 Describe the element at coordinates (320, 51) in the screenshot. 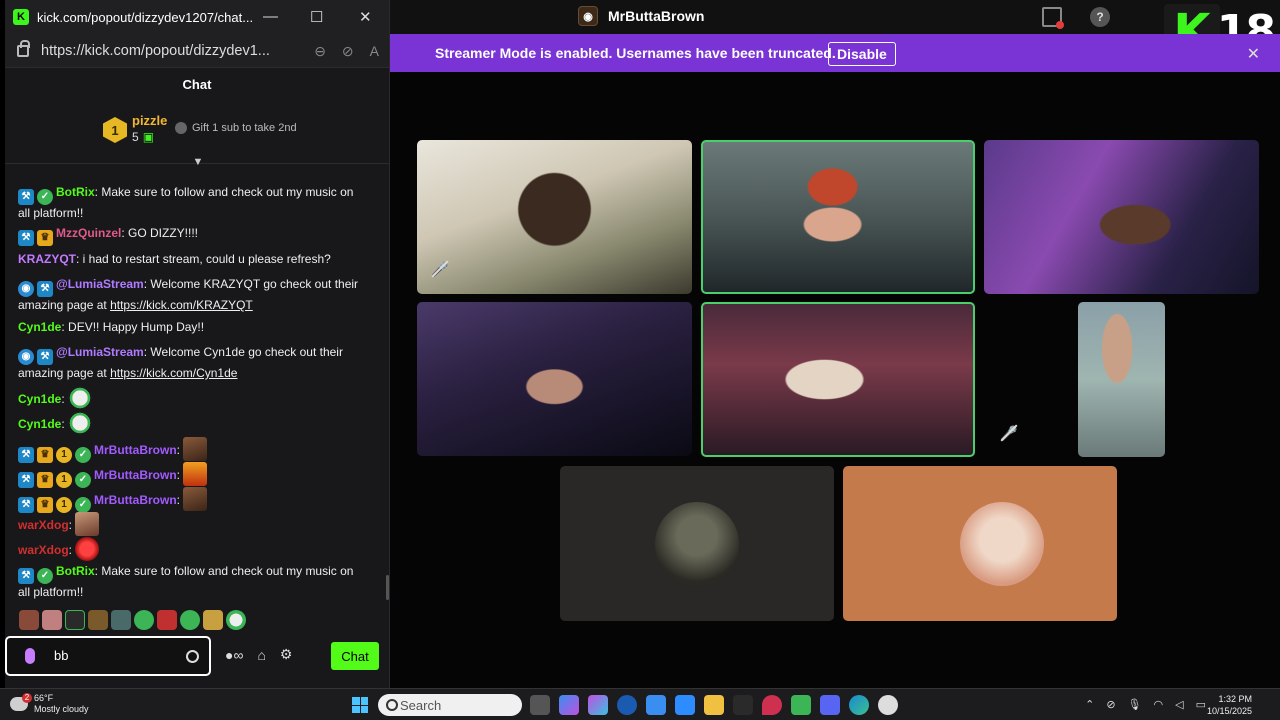

I see `zoom-out-icon: ⊖` at that location.